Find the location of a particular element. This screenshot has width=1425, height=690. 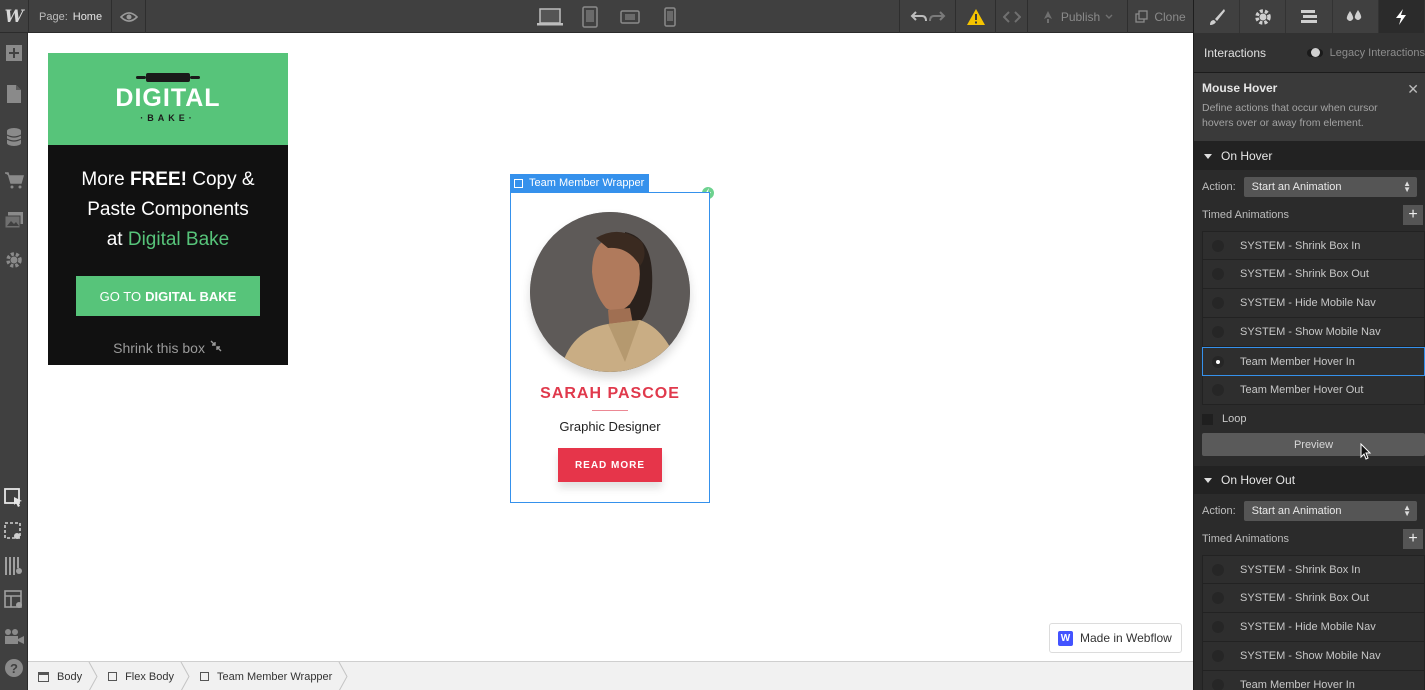

member-role: Graphic Designer is located at coordinates (610, 426).